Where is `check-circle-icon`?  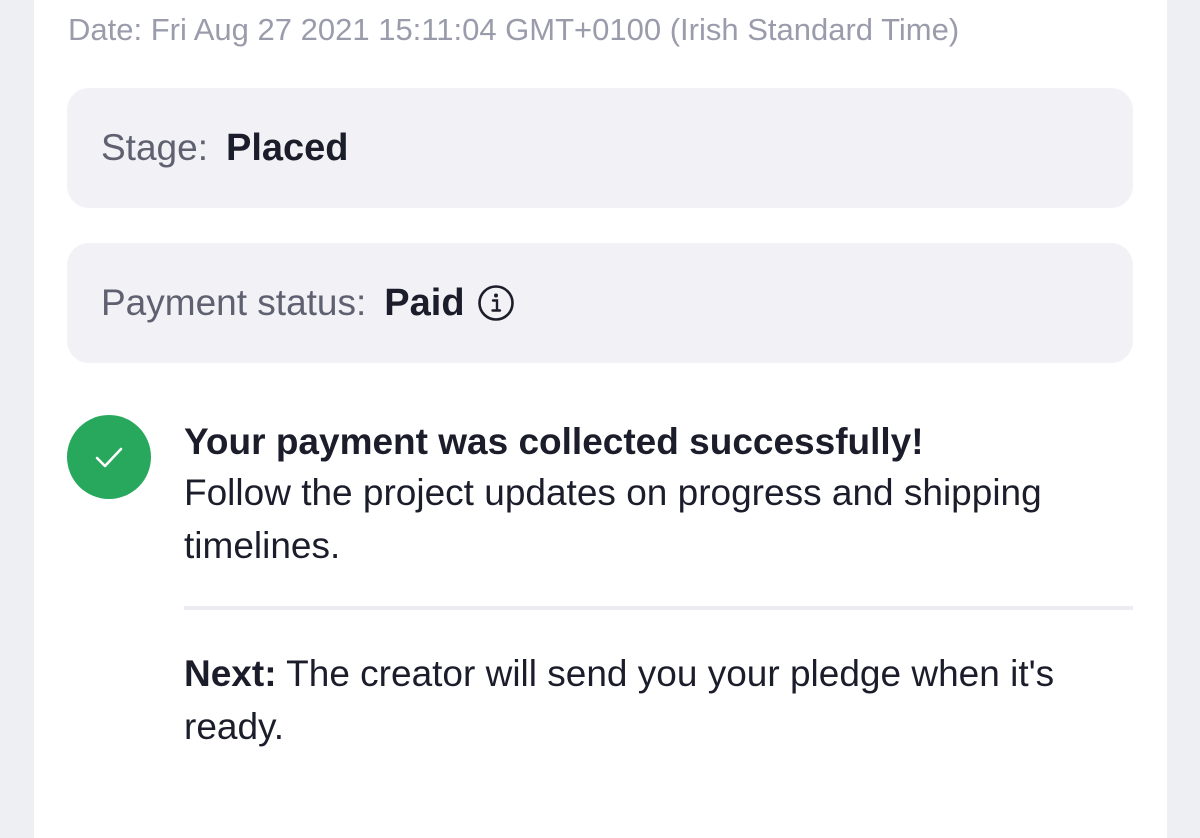 check-circle-icon is located at coordinates (109, 457).